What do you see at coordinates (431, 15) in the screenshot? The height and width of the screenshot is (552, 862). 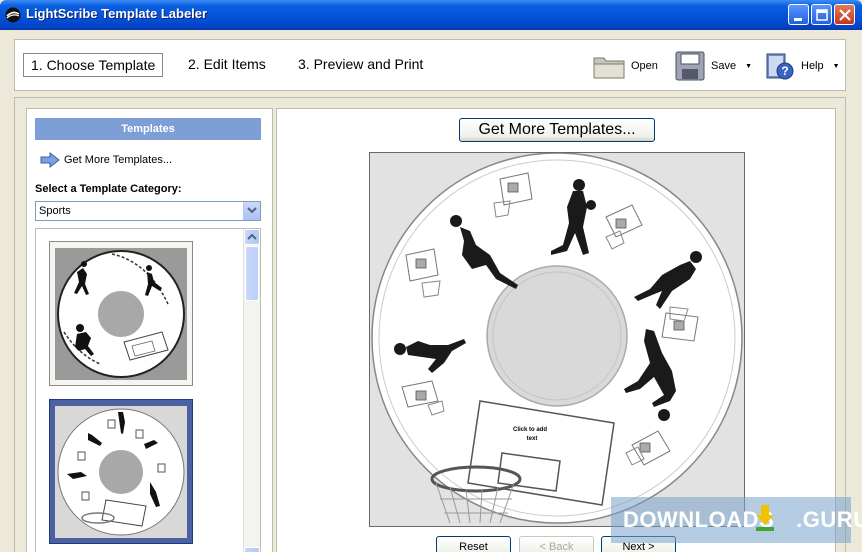 I see `title-bar: LightScribe Template Labeler` at bounding box center [431, 15].